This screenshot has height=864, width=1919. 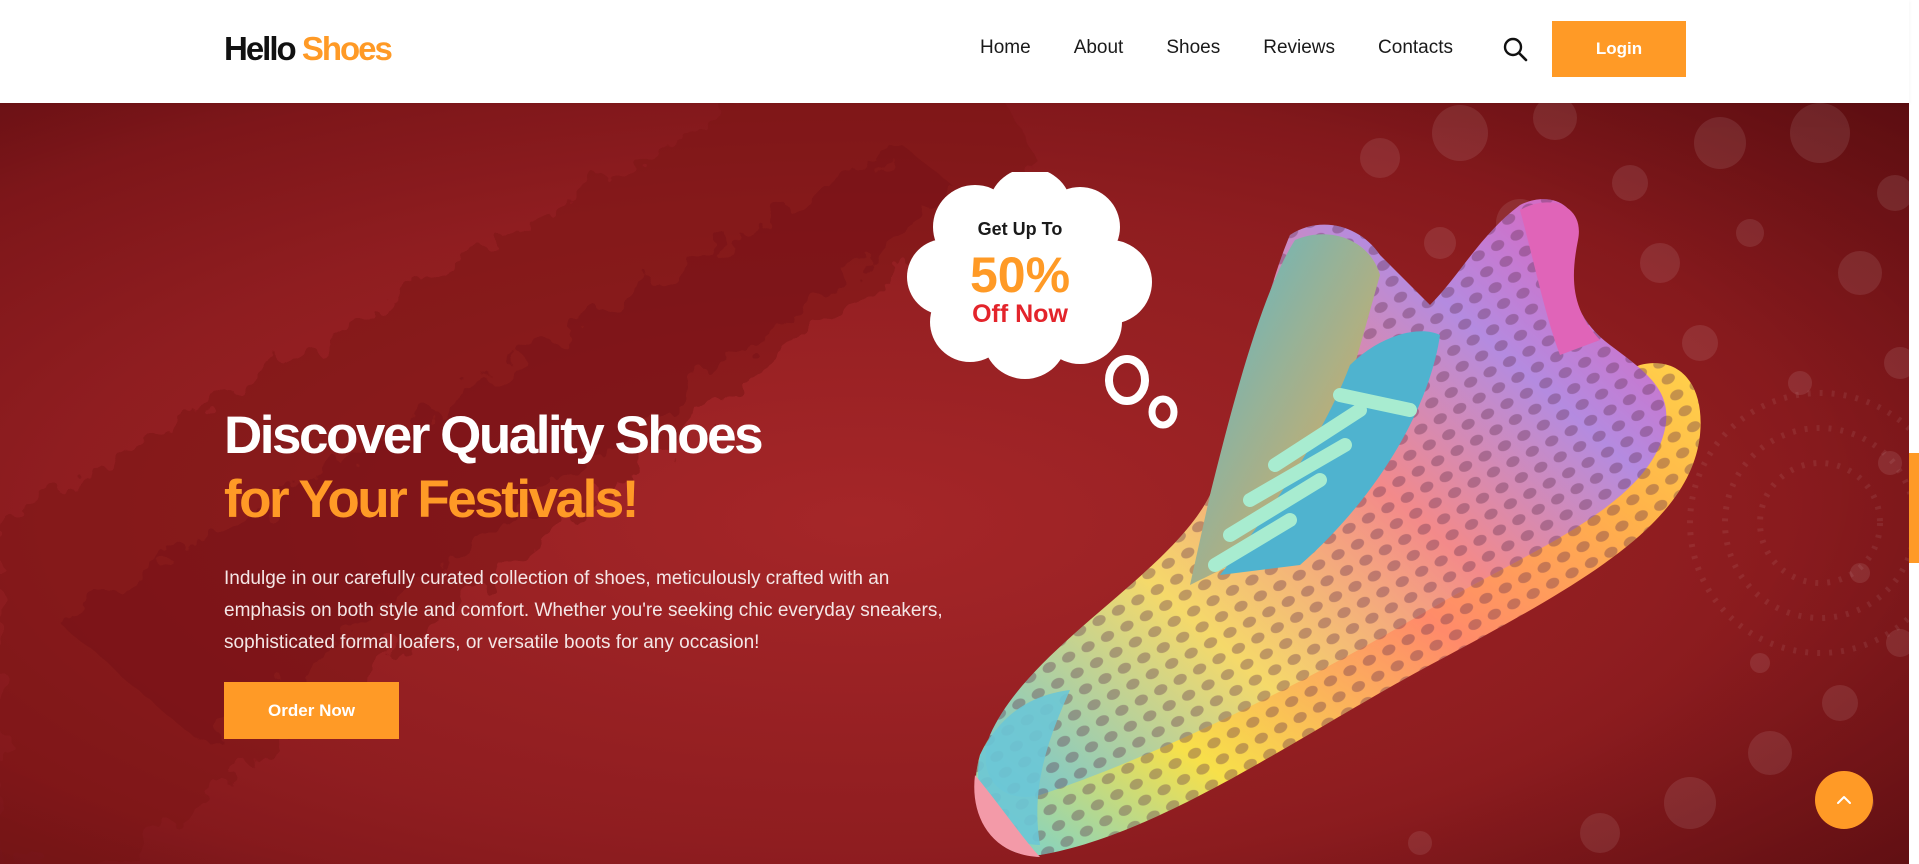 I want to click on scrollbar-track, so click(x=1914, y=432).